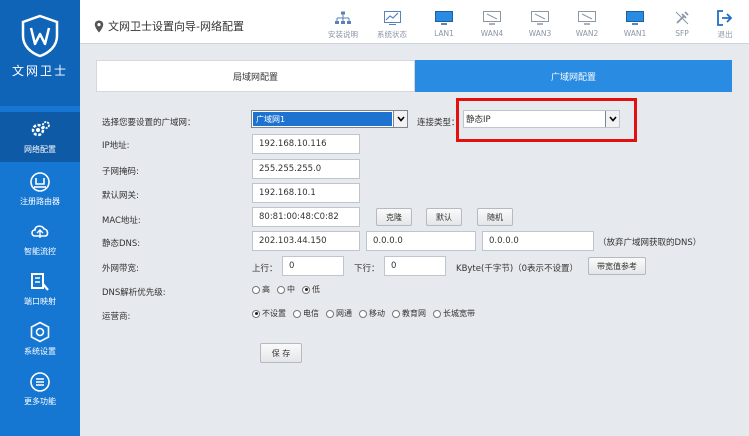  I want to click on isp-education: 教育网, so click(409, 313).